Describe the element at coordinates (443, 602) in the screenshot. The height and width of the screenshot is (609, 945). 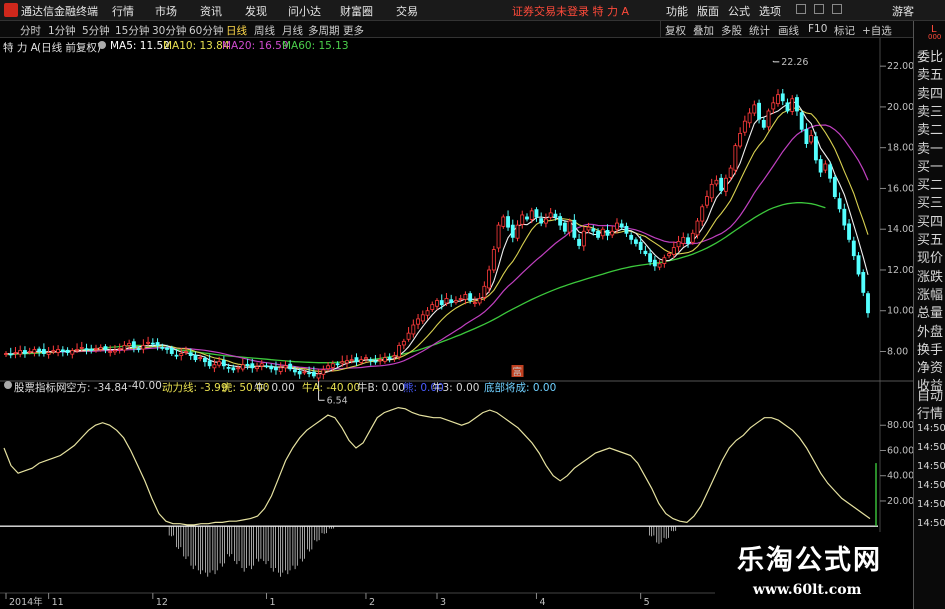
I see `date-tick-label: 3` at that location.